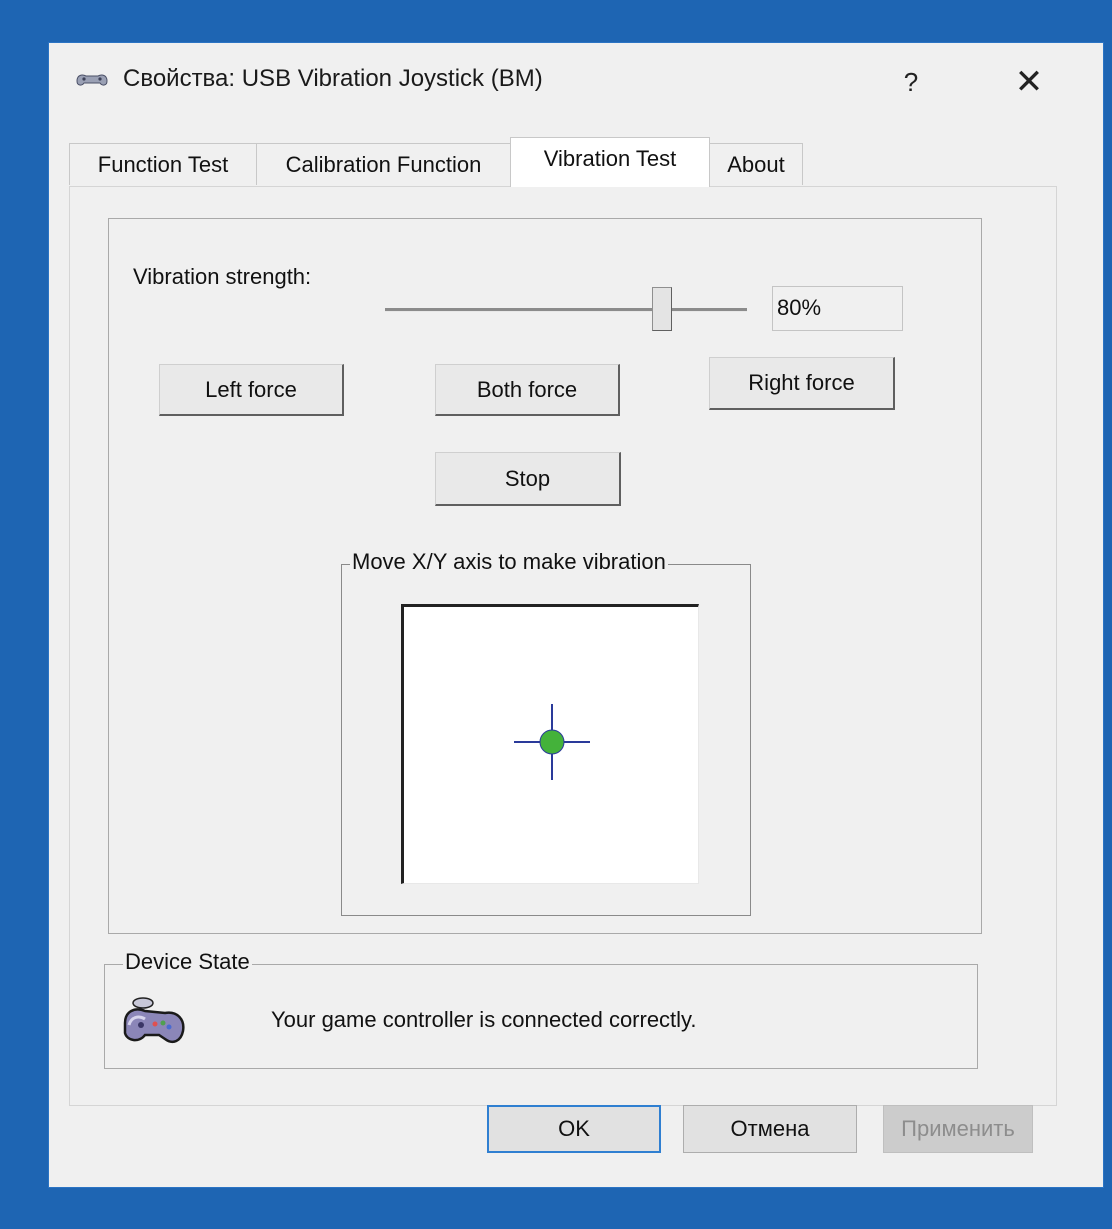 The width and height of the screenshot is (1112, 1229). What do you see at coordinates (1029, 82) in the screenshot?
I see `close-button: ✕` at bounding box center [1029, 82].